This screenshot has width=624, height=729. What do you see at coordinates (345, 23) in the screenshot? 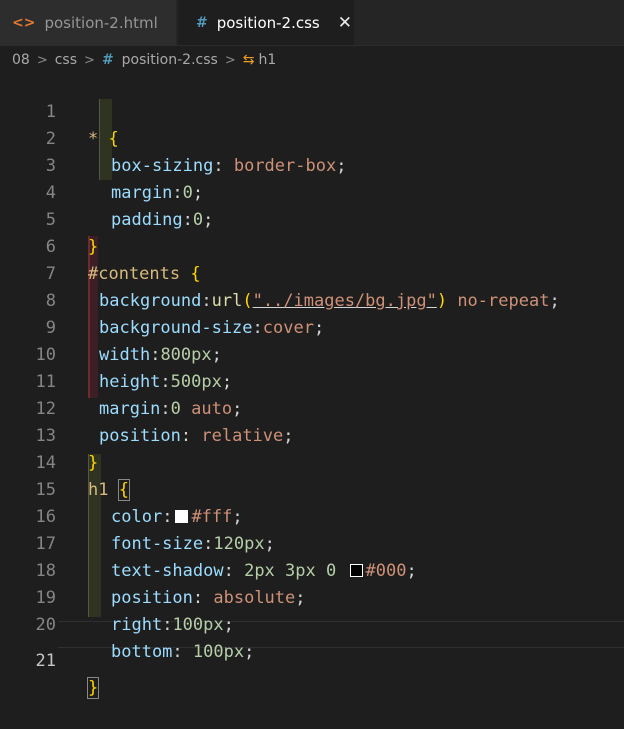
I see `close-icon: ✕` at bounding box center [345, 23].